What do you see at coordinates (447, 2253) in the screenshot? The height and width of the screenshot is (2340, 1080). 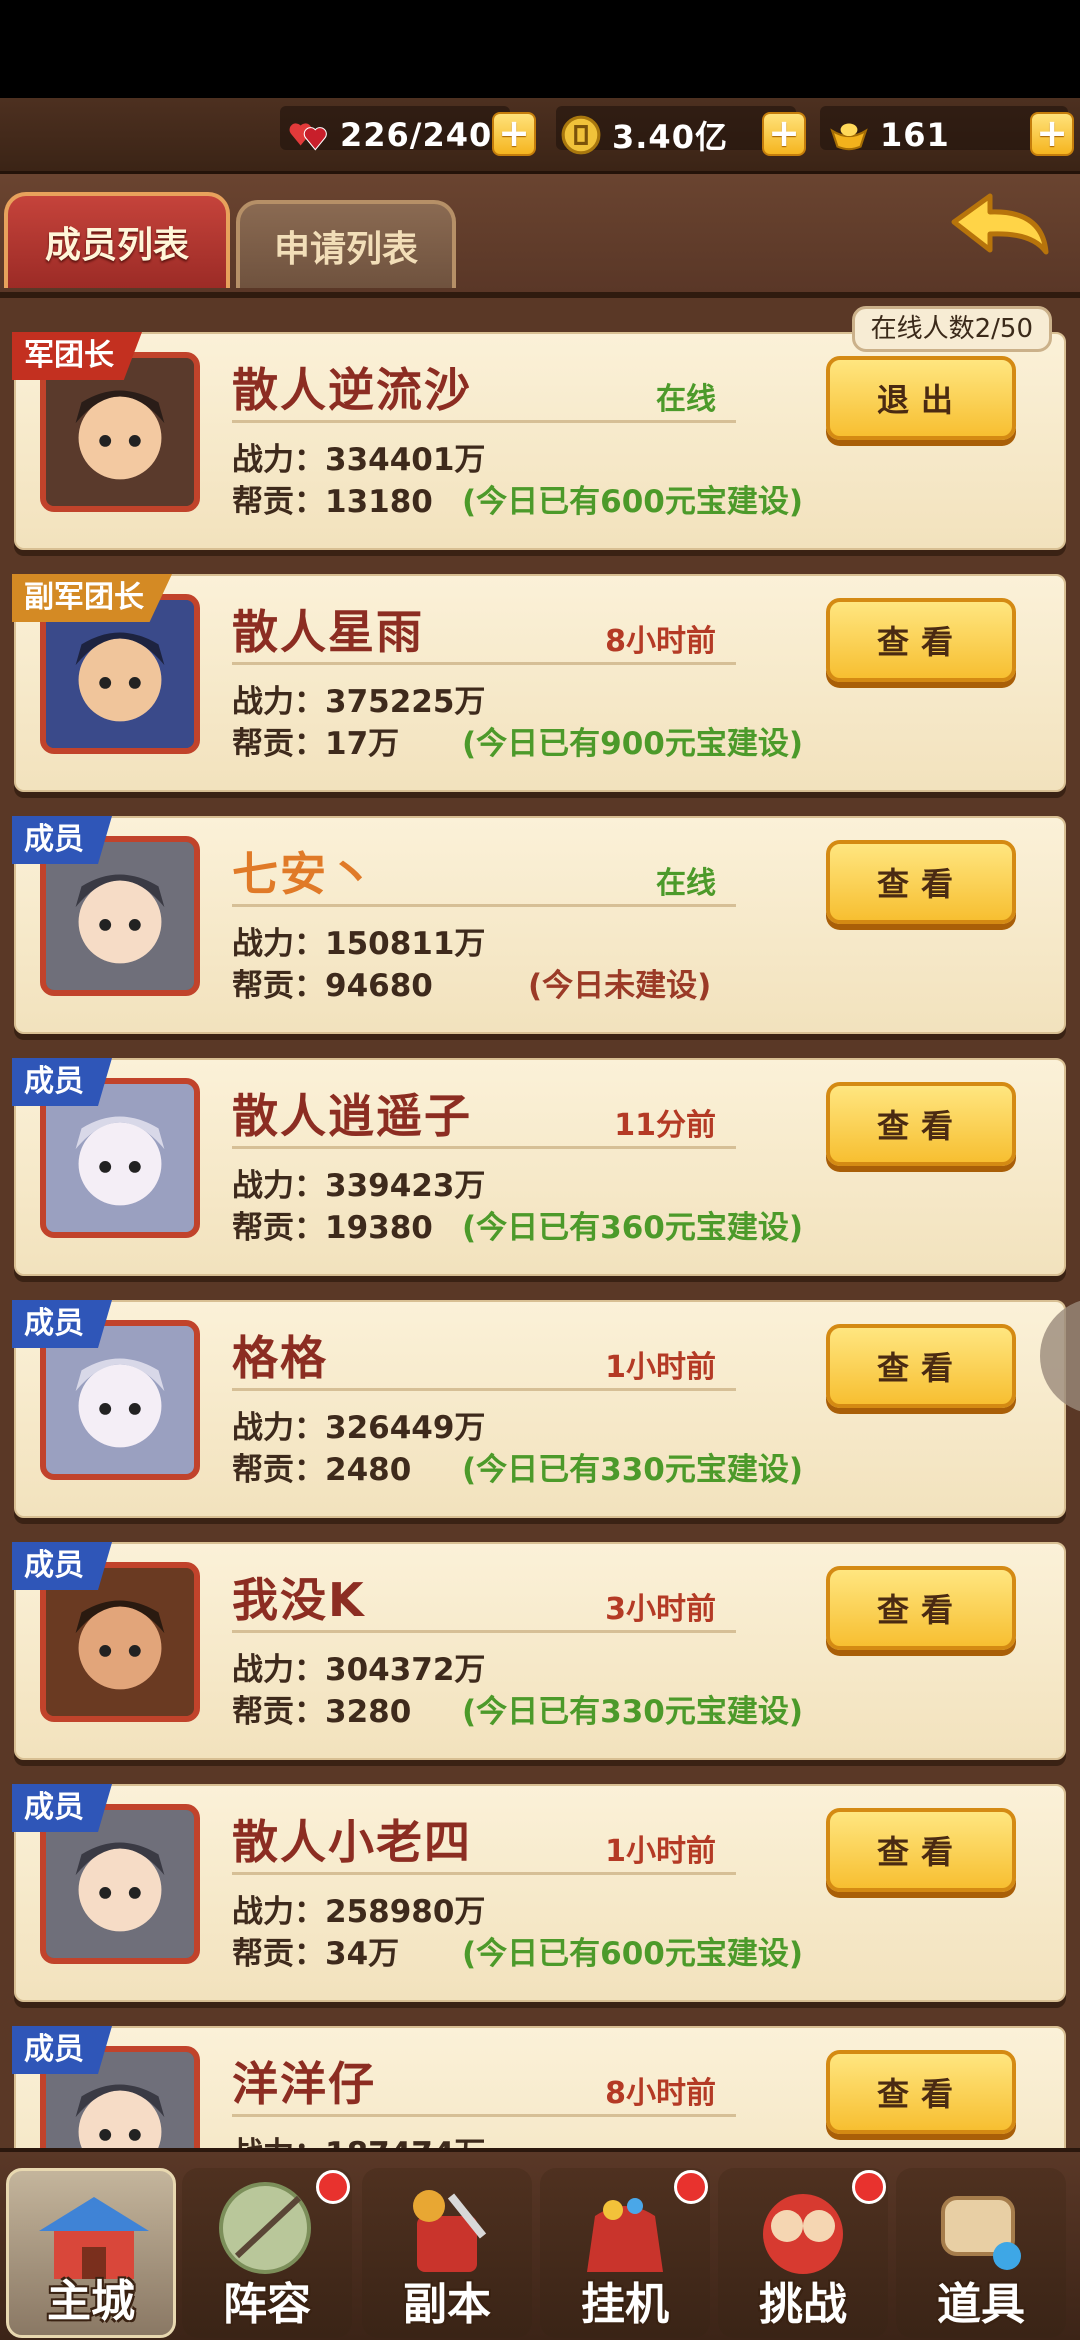 I see `nav-dungeon: 副本` at bounding box center [447, 2253].